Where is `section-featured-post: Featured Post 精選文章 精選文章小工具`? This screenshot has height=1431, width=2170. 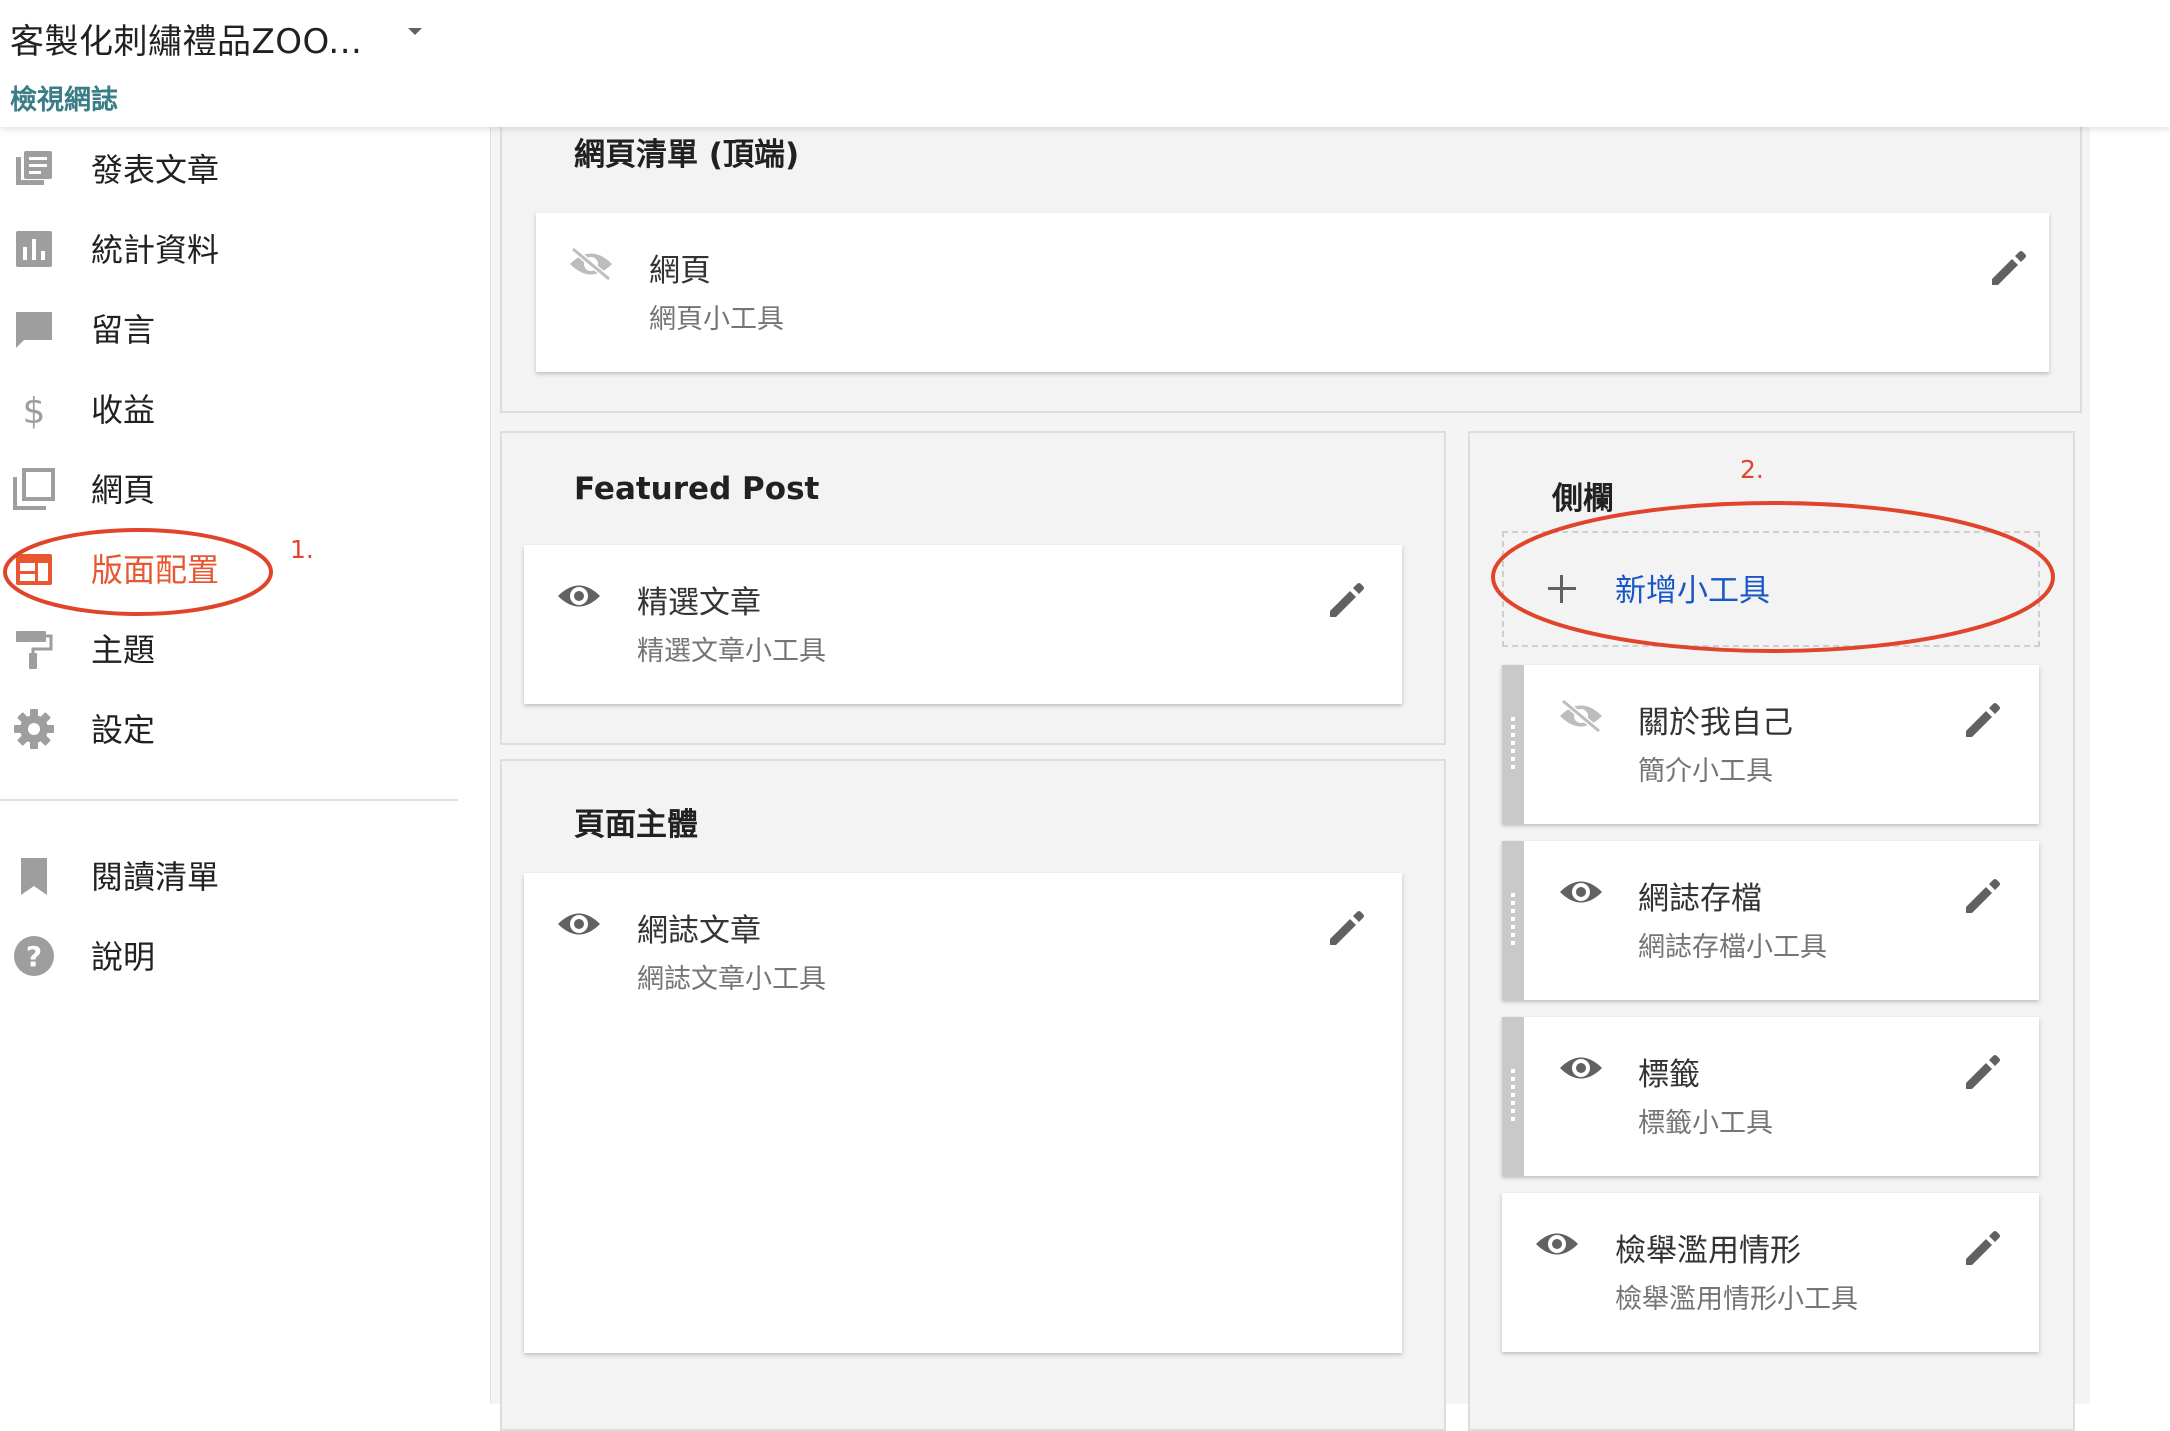 section-featured-post: Featured Post 精選文章 精選文章小工具 is located at coordinates (973, 588).